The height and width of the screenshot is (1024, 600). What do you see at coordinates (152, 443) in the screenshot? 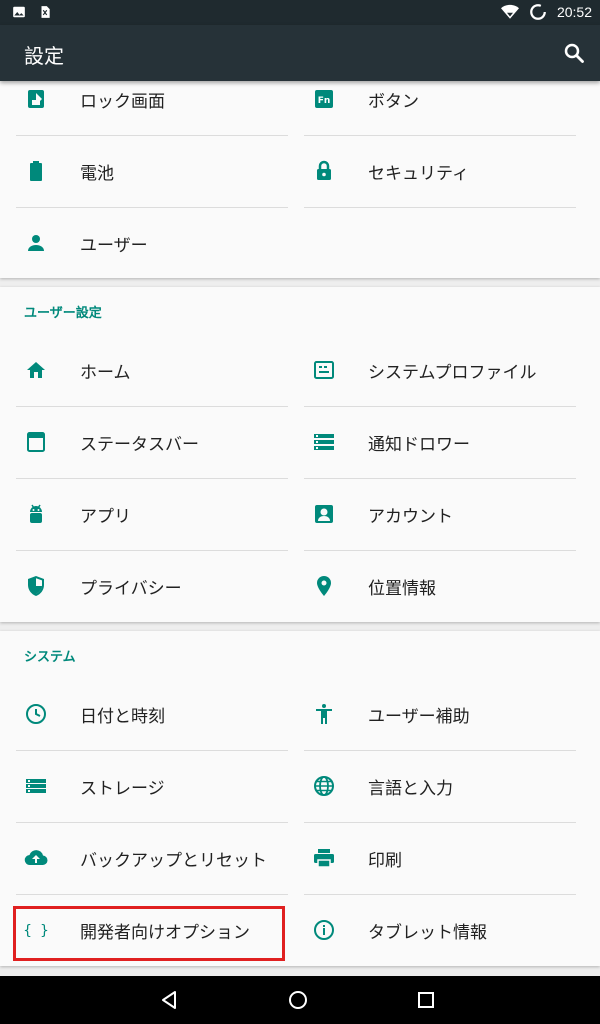
I see `settings-item-status-bar: ステータスバー` at bounding box center [152, 443].